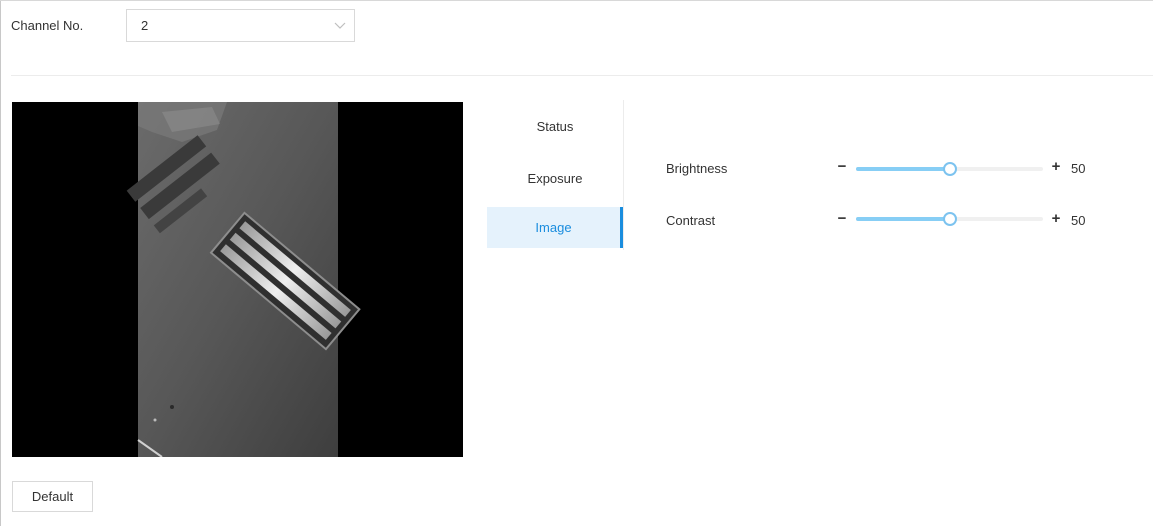 This screenshot has width=1153, height=526. What do you see at coordinates (555, 178) in the screenshot?
I see `tab-exposure: Exposure` at bounding box center [555, 178].